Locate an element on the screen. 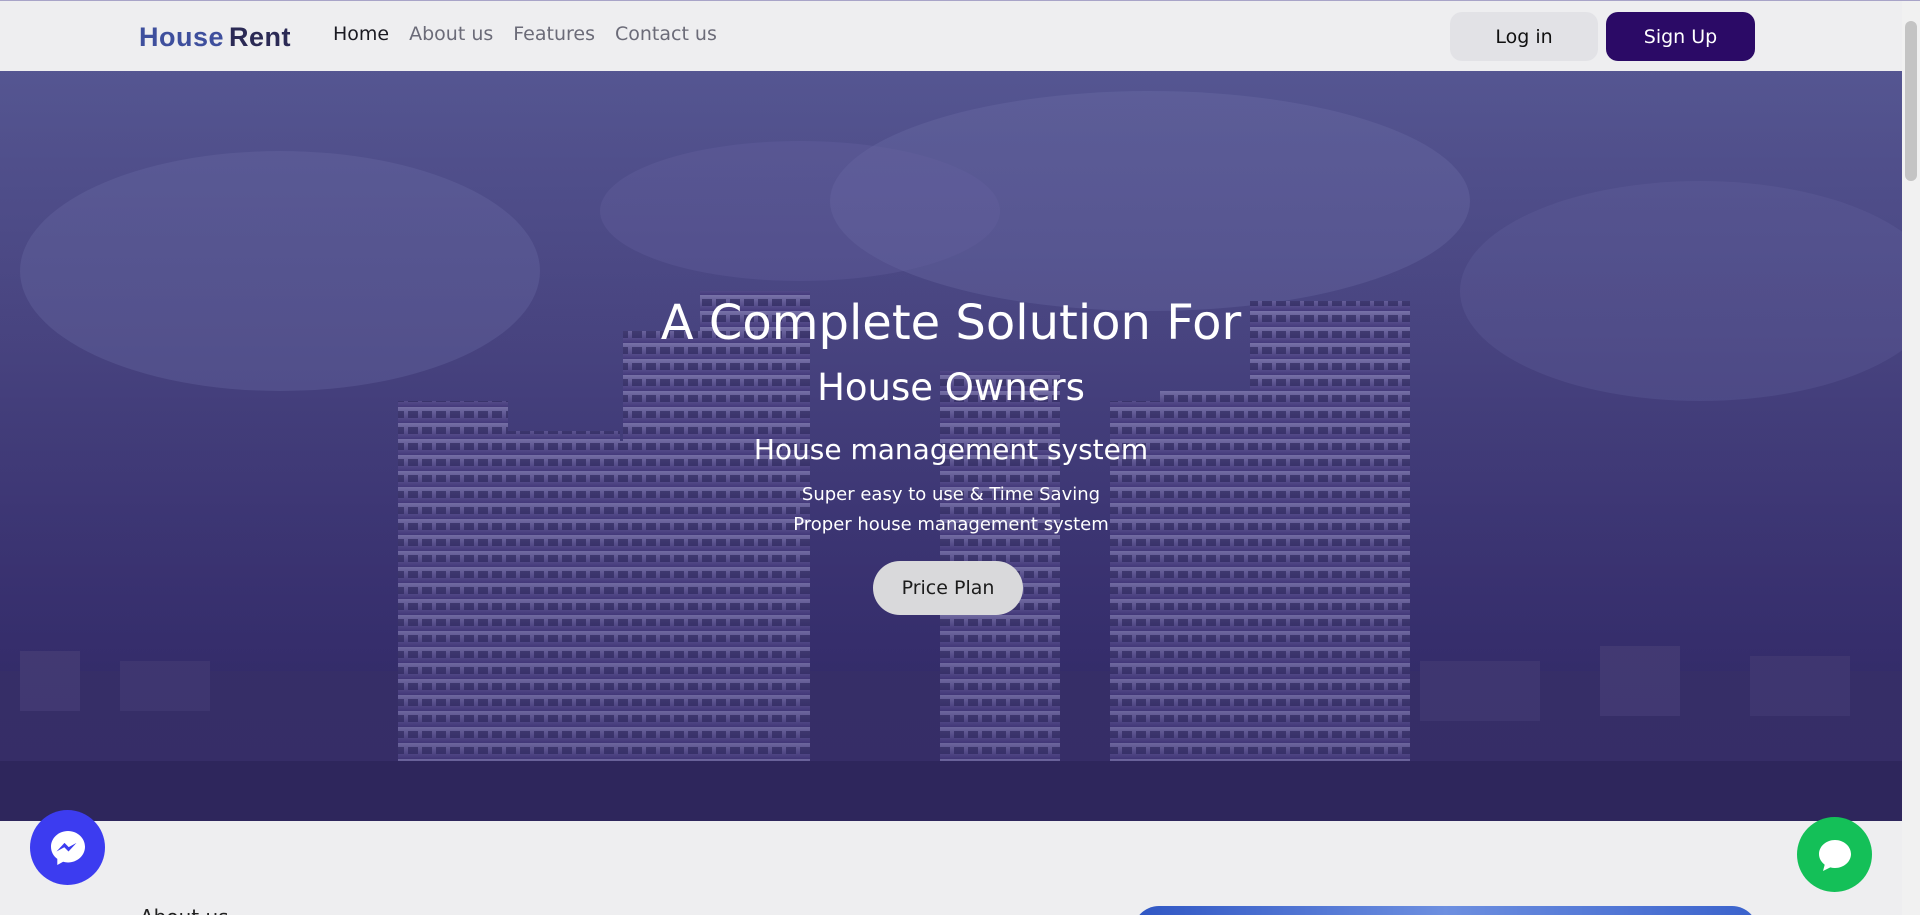  hero-tagline-1: Super easy to use & Time Saving is located at coordinates (951, 494).